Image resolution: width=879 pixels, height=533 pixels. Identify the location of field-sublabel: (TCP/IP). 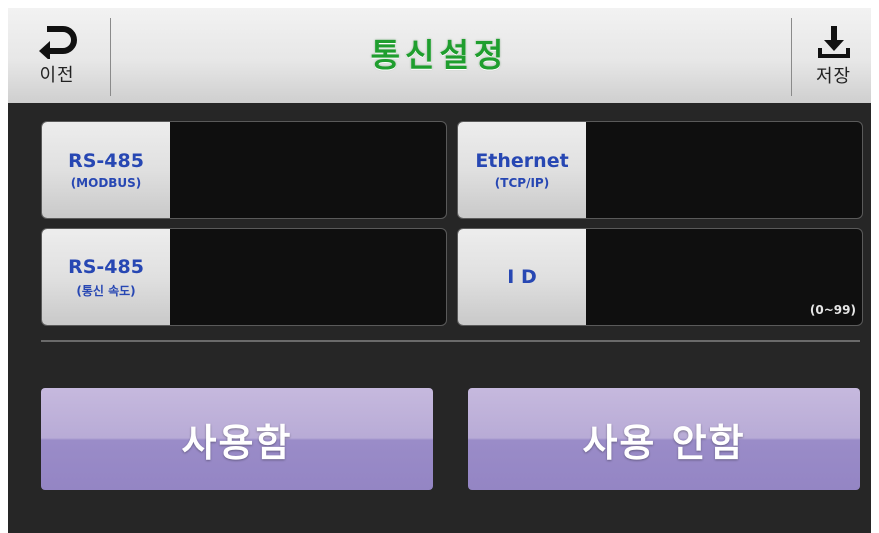
(522, 183).